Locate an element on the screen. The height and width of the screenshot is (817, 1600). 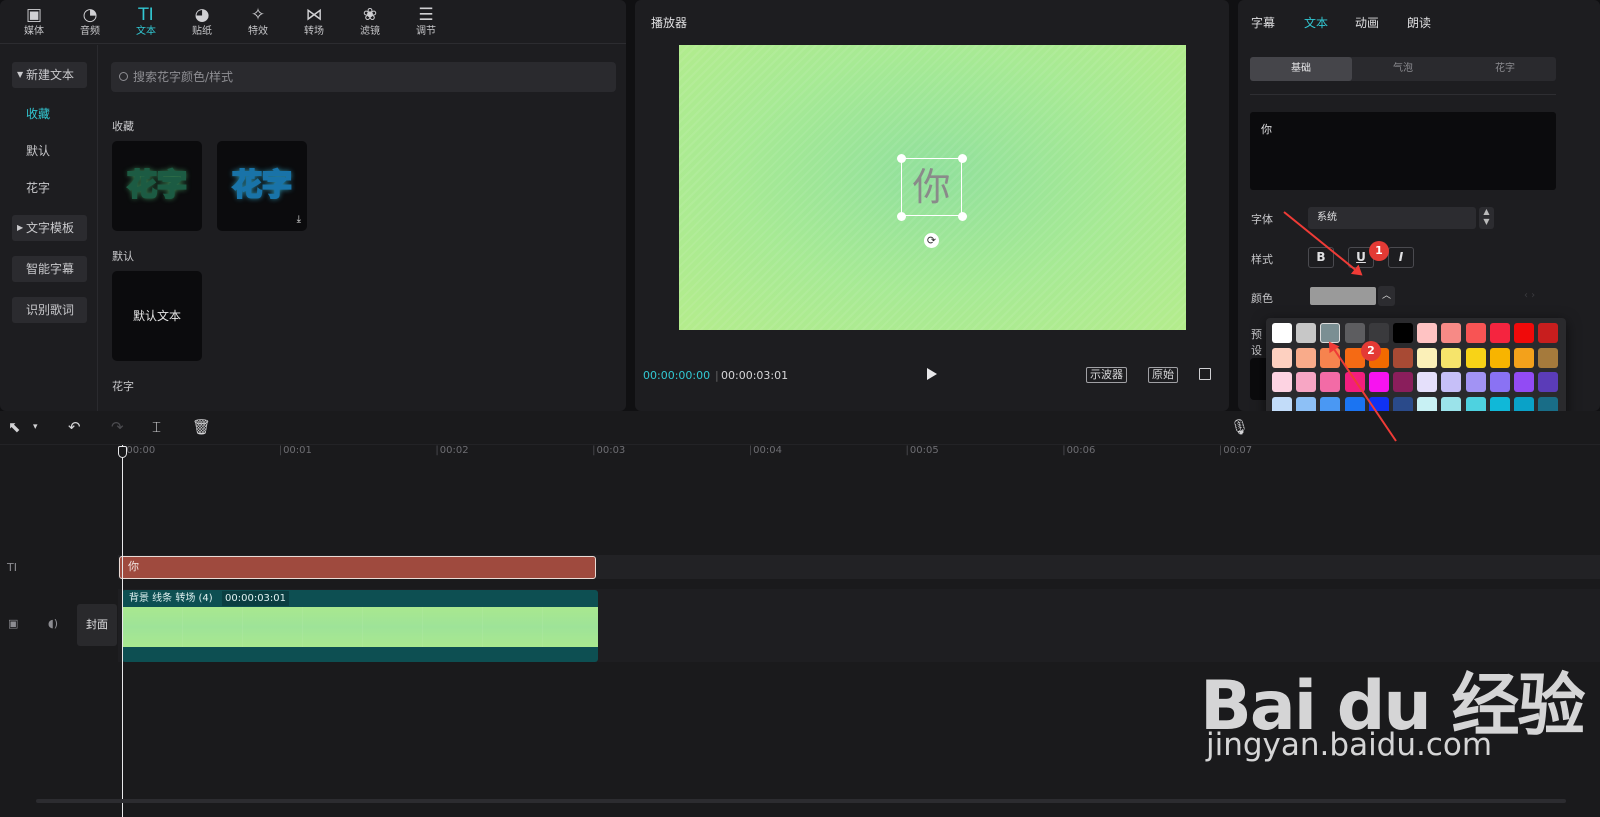
subtab-huazi: 花字 is located at coordinates (1505, 69).